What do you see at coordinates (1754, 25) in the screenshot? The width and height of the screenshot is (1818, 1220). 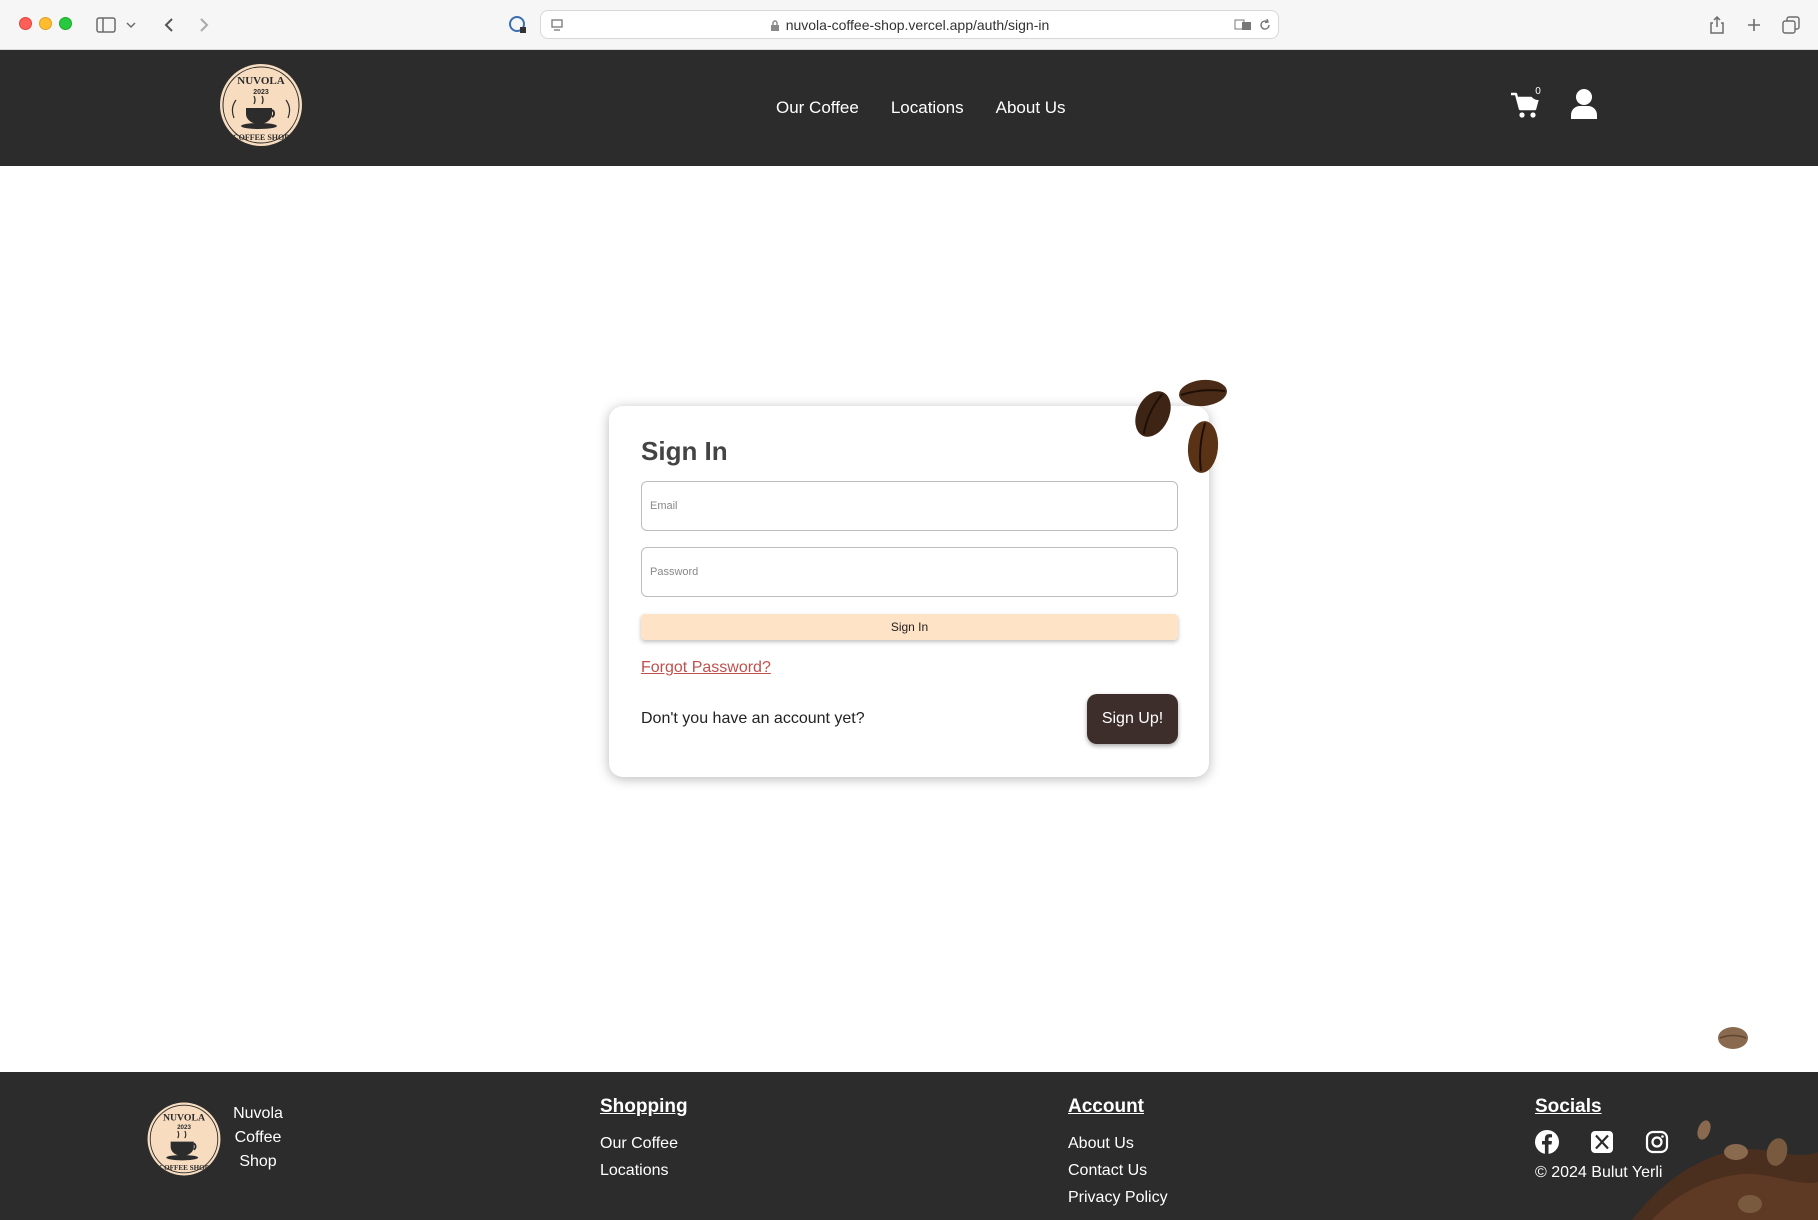 I see `new-tab-icon` at bounding box center [1754, 25].